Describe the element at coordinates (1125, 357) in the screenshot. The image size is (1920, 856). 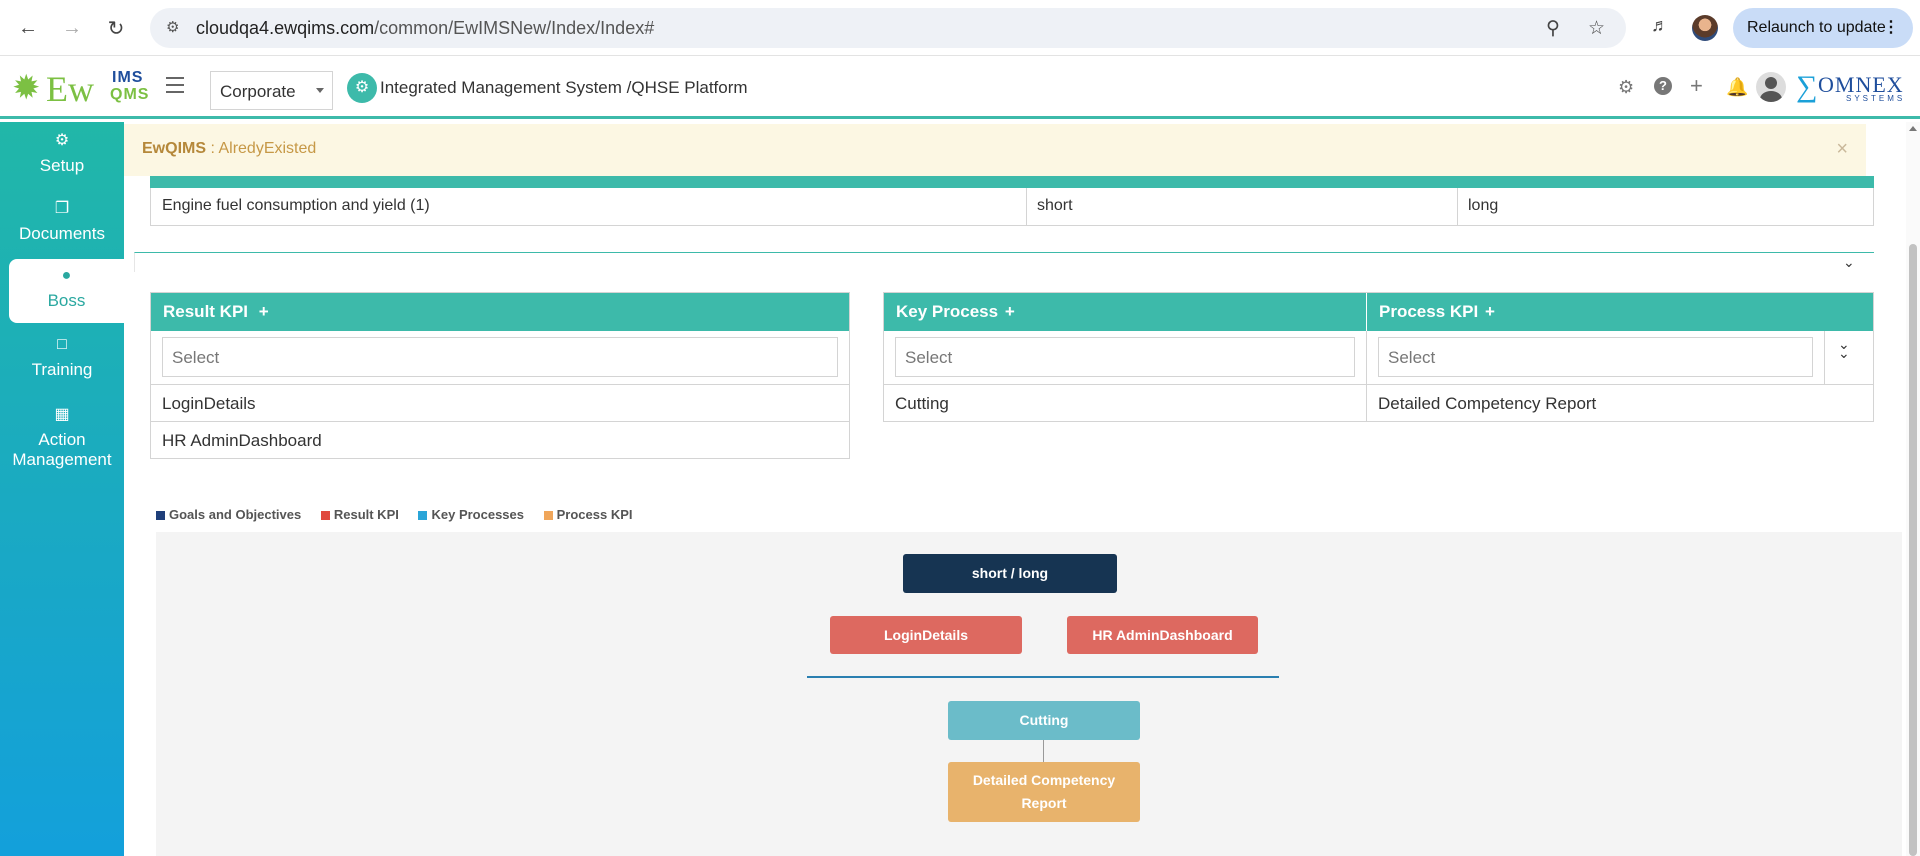
I see `key-process-select: Select` at that location.